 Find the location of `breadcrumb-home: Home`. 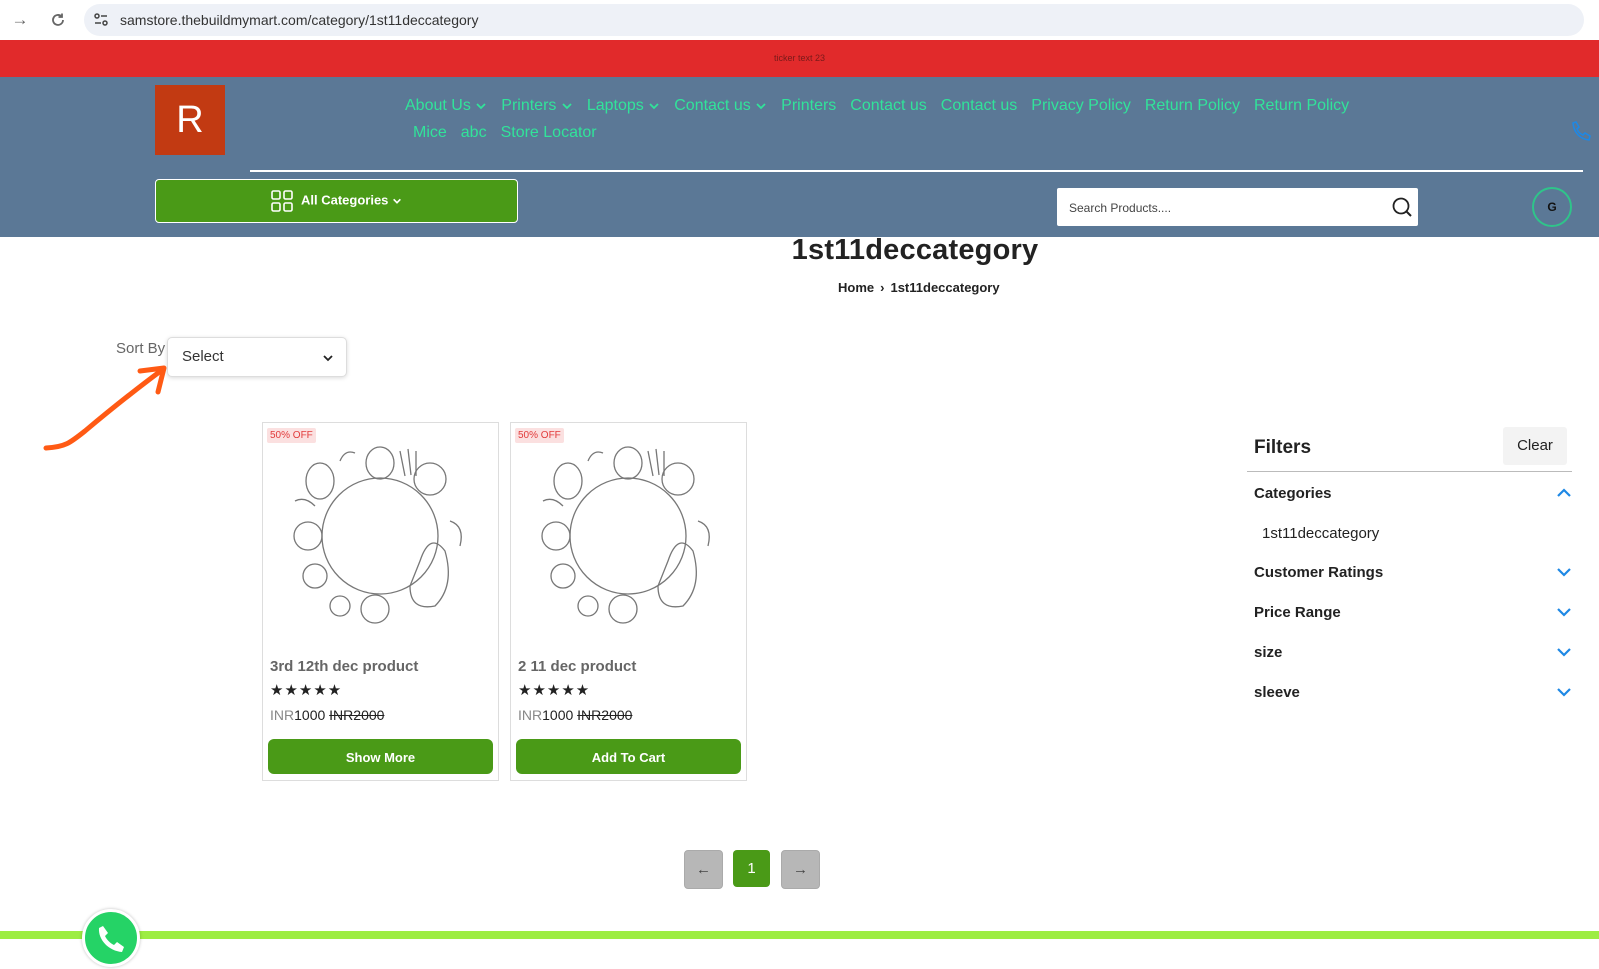

breadcrumb-home: Home is located at coordinates (856, 287).